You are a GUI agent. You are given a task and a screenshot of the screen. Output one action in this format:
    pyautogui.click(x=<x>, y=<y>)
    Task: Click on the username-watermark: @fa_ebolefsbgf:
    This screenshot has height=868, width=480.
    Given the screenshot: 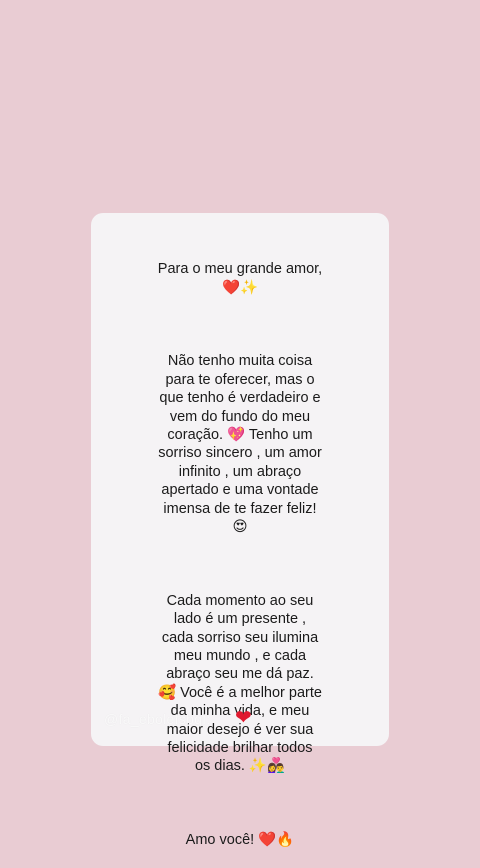 What is the action you would take?
    pyautogui.click(x=157, y=719)
    